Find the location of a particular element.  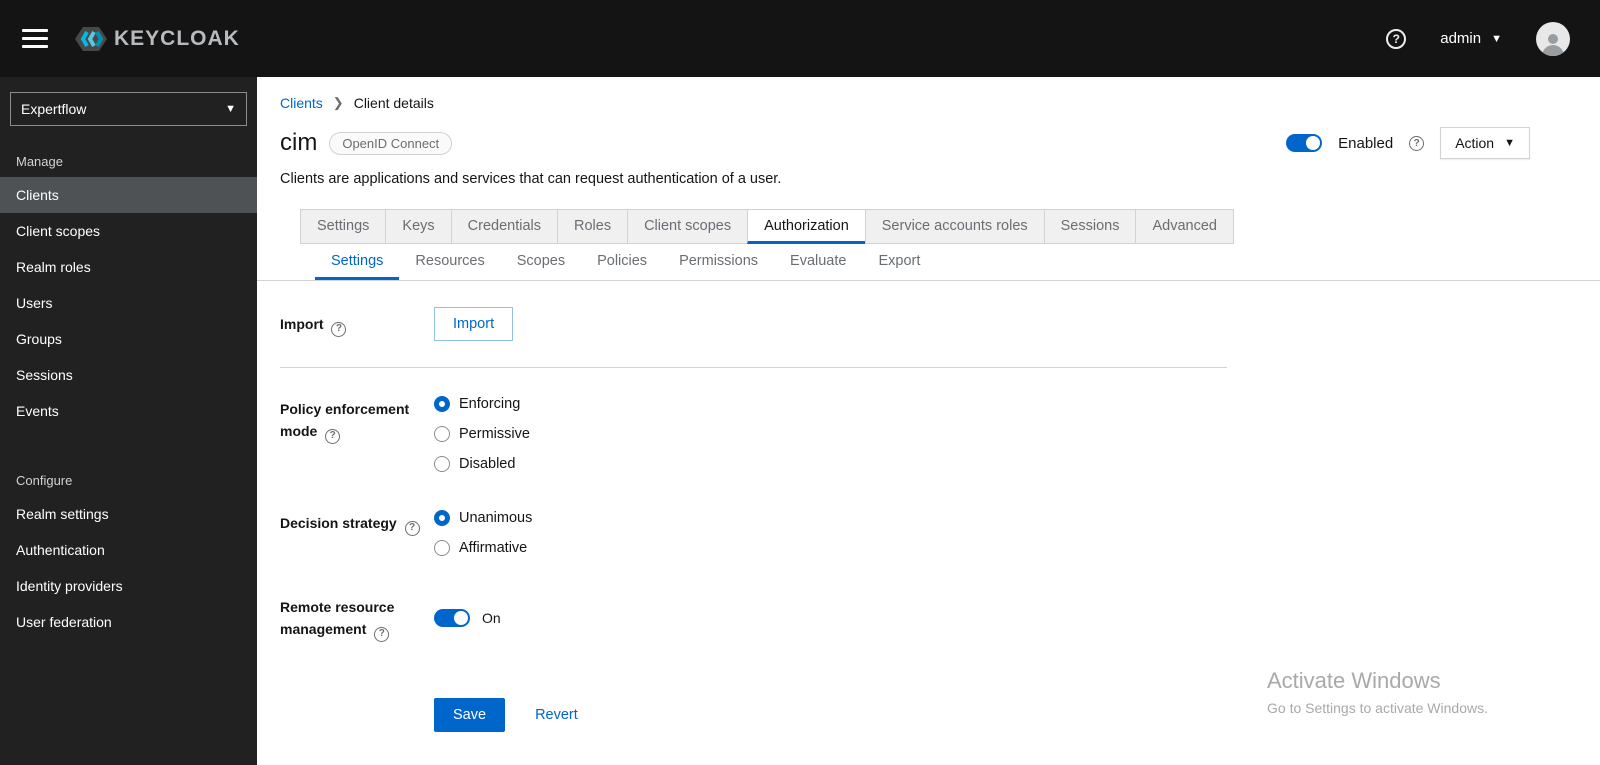

tab-authorization: Authorization is located at coordinates (806, 226).